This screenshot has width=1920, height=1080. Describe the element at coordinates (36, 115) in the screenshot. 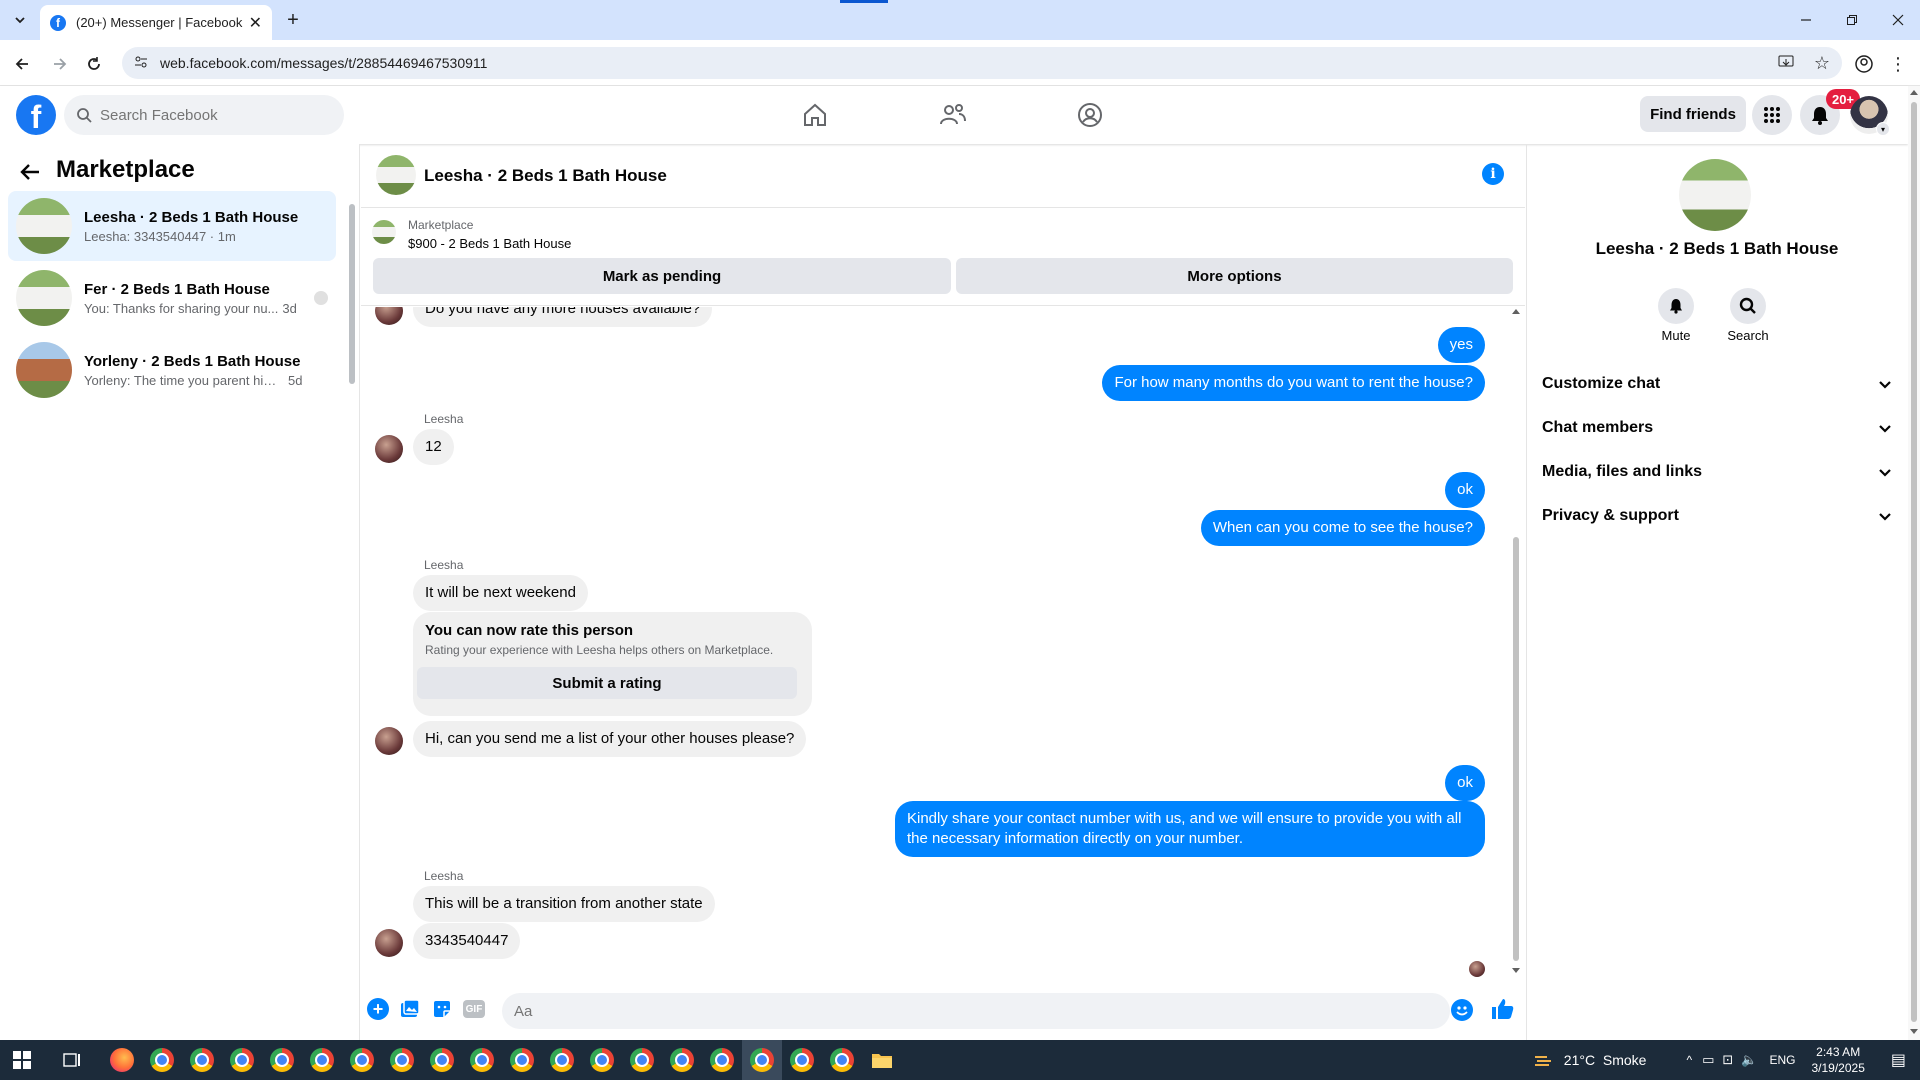

I see `facebook-logo-icon: f` at that location.